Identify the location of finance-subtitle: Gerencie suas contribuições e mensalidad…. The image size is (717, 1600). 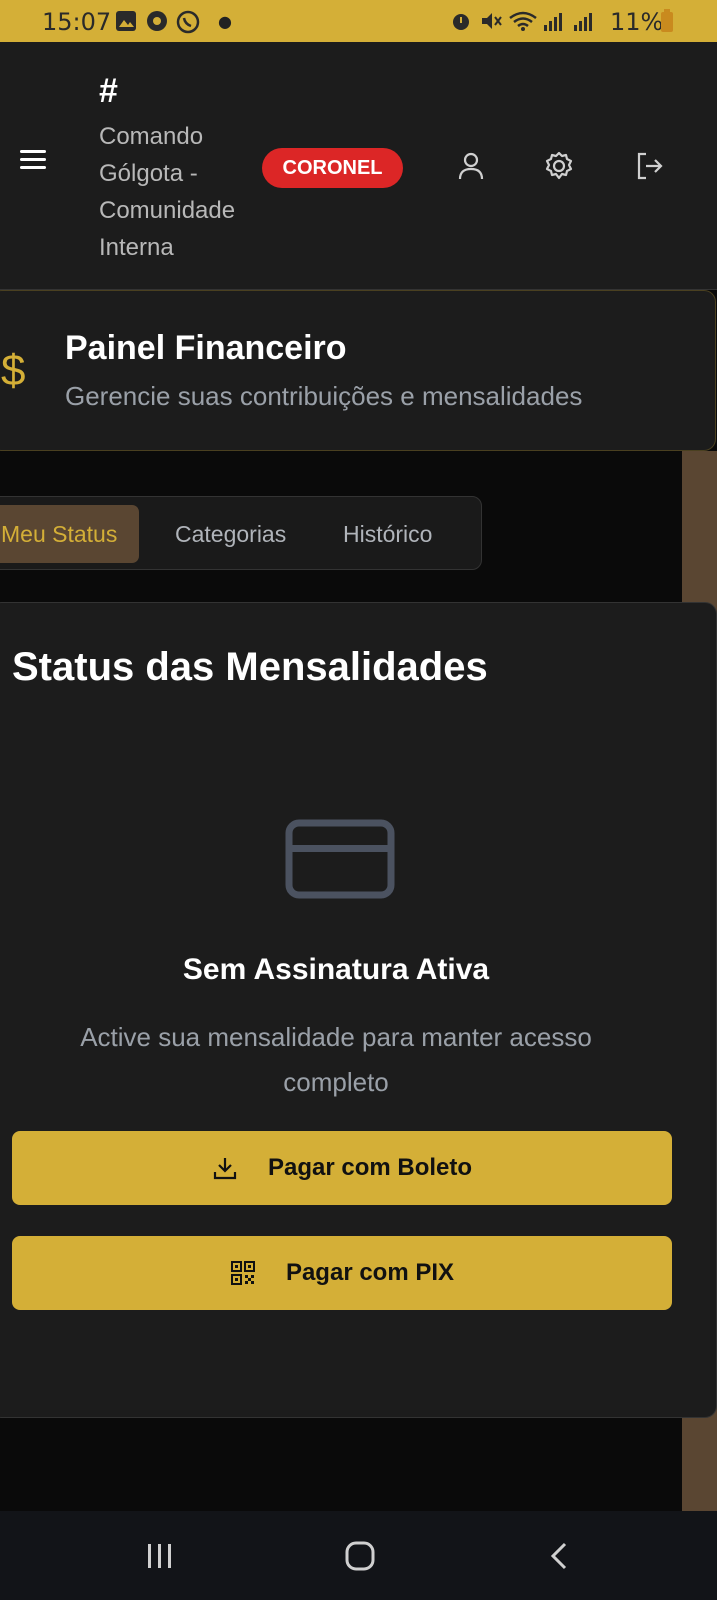
(324, 396).